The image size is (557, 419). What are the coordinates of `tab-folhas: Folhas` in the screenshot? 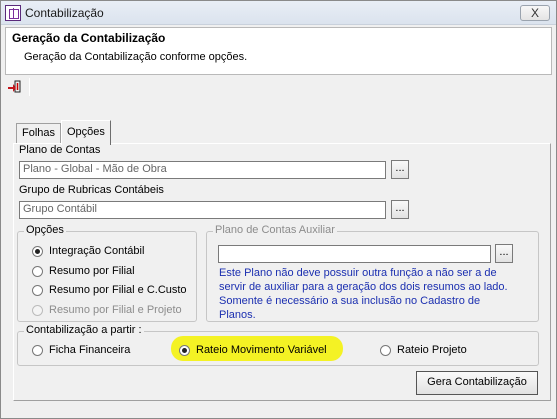 It's located at (39, 133).